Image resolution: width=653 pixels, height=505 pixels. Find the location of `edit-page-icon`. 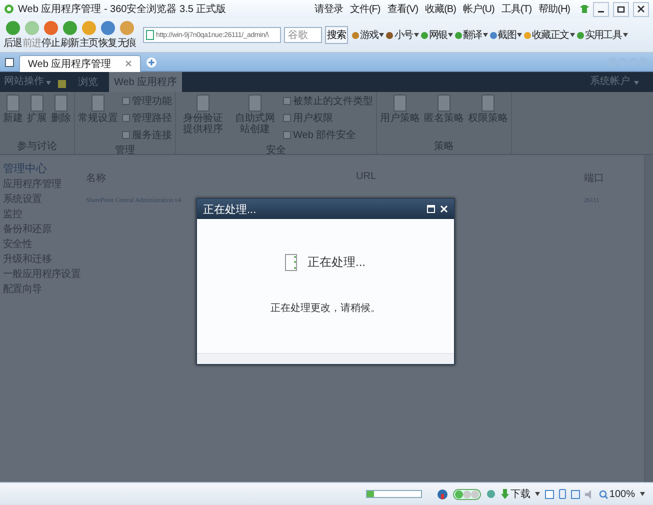

edit-page-icon is located at coordinates (62, 84).